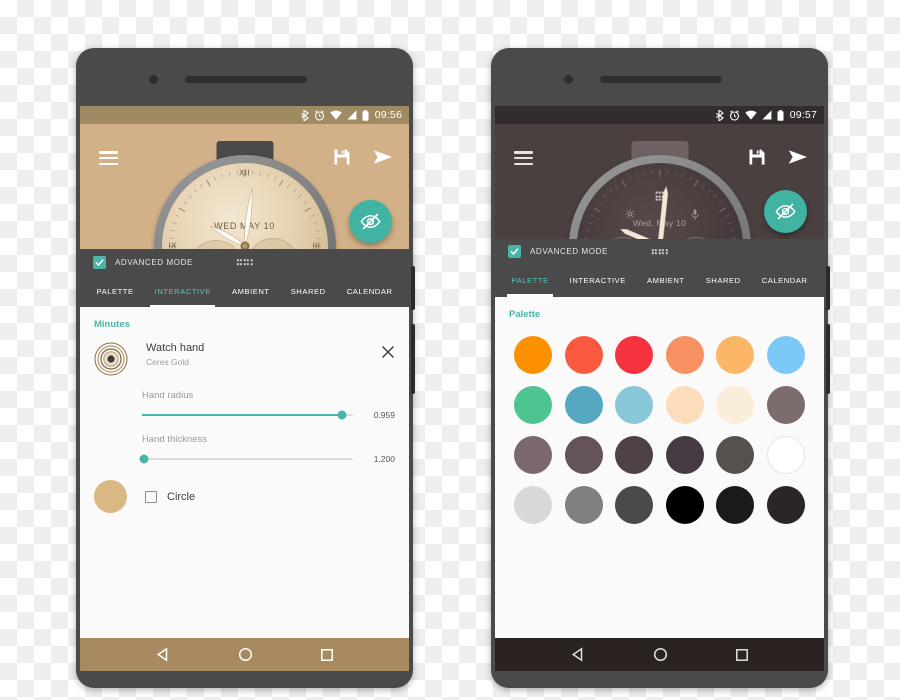 This screenshot has width=900, height=700. I want to click on hand-center-cap, so click(244, 245).